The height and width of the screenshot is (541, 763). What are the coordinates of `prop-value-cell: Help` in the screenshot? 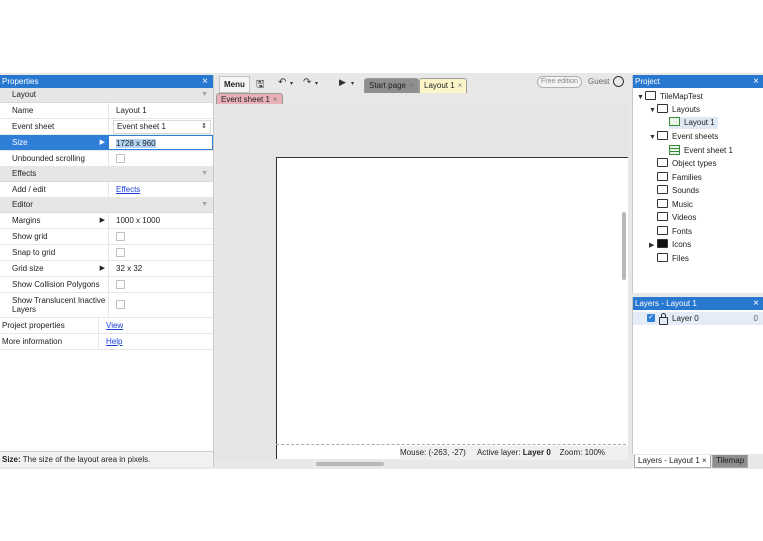 It's located at (155, 341).